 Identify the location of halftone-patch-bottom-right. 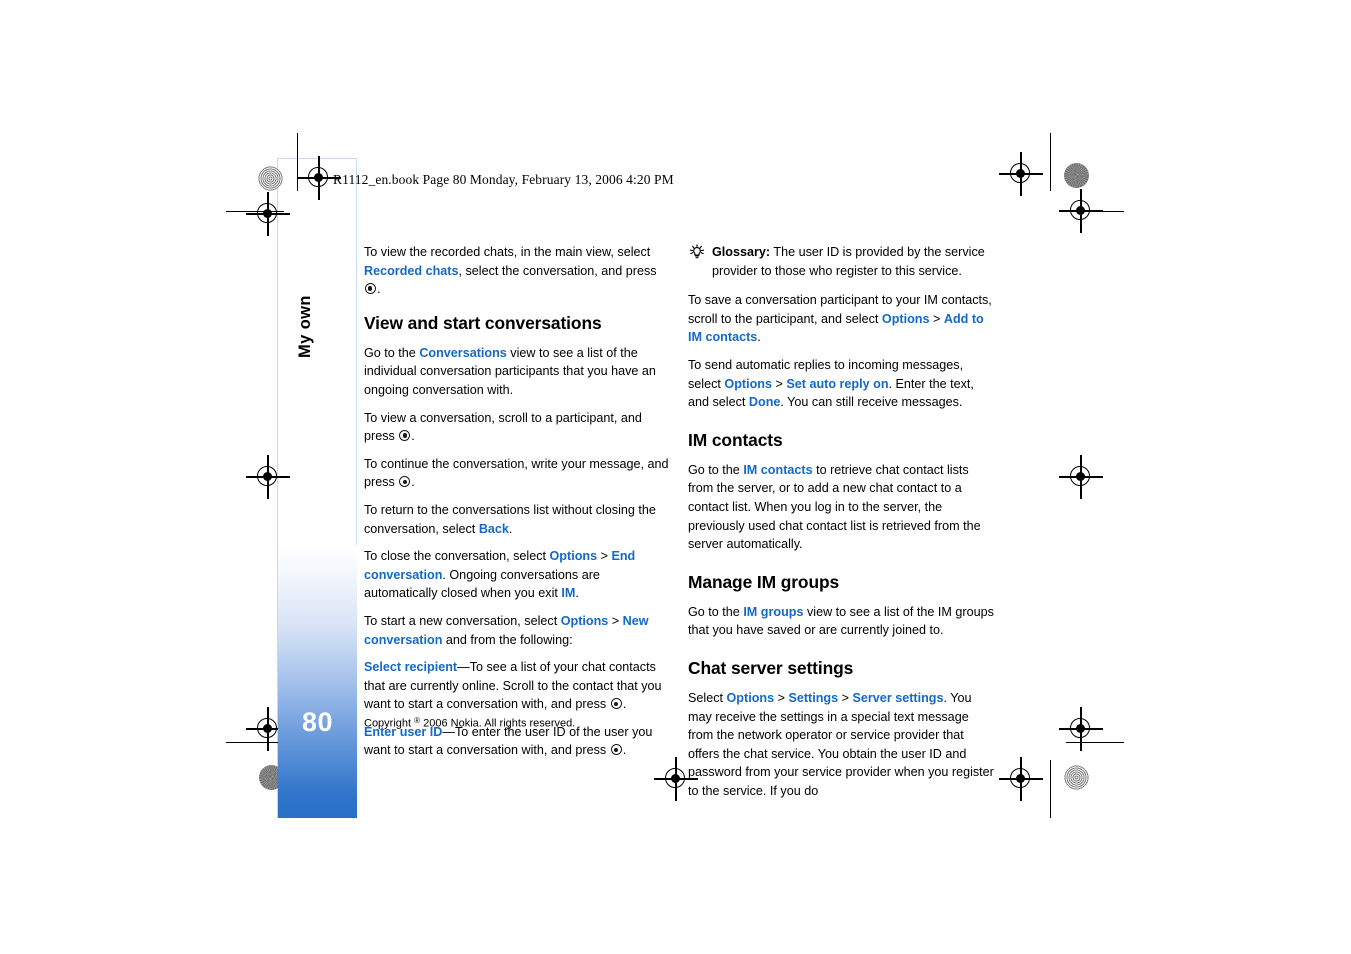
(1076, 777).